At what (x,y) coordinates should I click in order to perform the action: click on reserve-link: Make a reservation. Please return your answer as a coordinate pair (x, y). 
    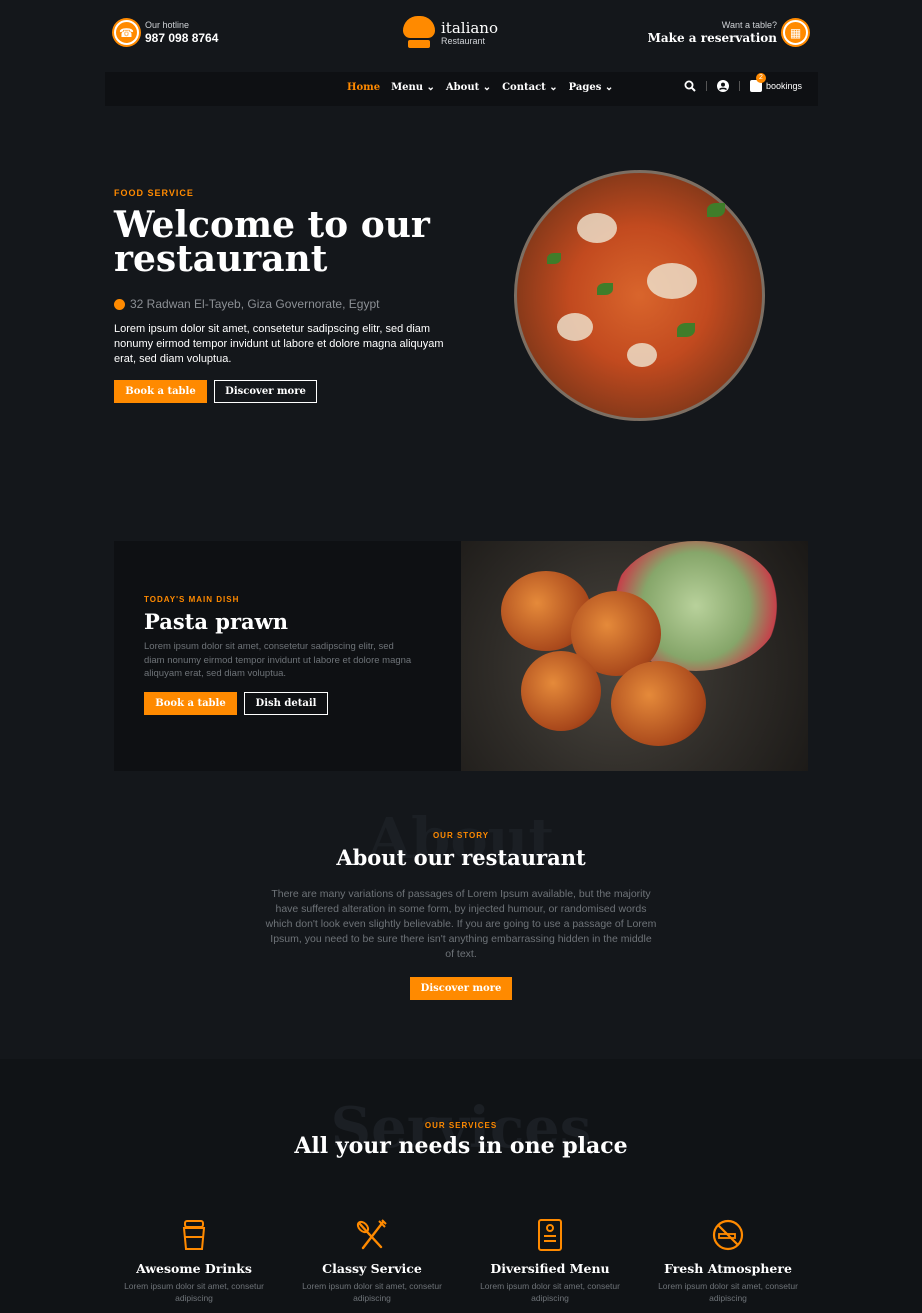
    Looking at the image, I should click on (712, 38).